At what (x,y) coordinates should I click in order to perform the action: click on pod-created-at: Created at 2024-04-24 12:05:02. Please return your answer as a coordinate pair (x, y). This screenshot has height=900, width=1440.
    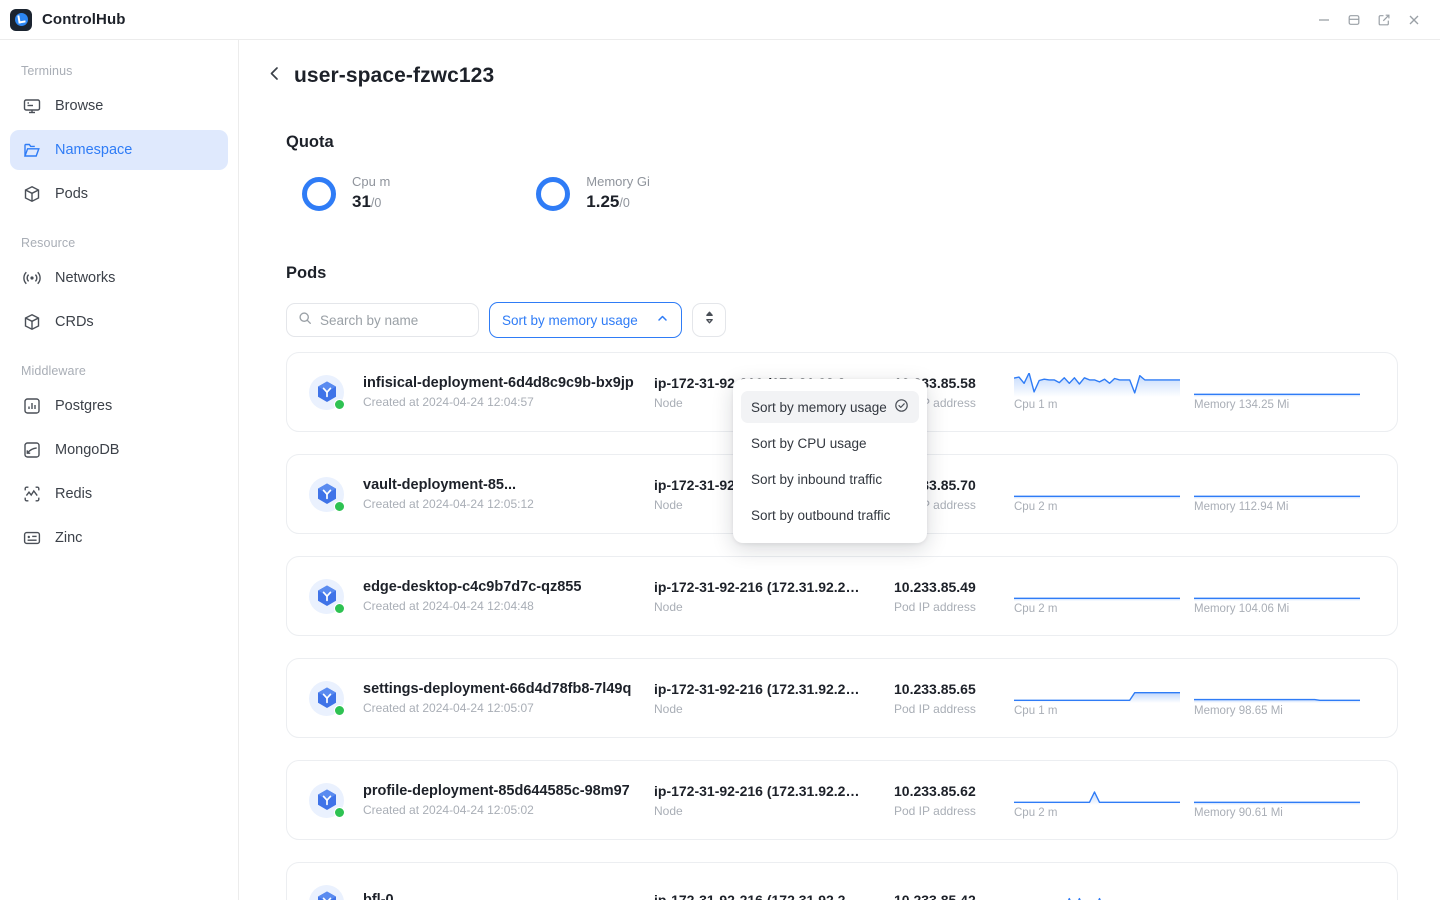
    Looking at the image, I should click on (448, 810).